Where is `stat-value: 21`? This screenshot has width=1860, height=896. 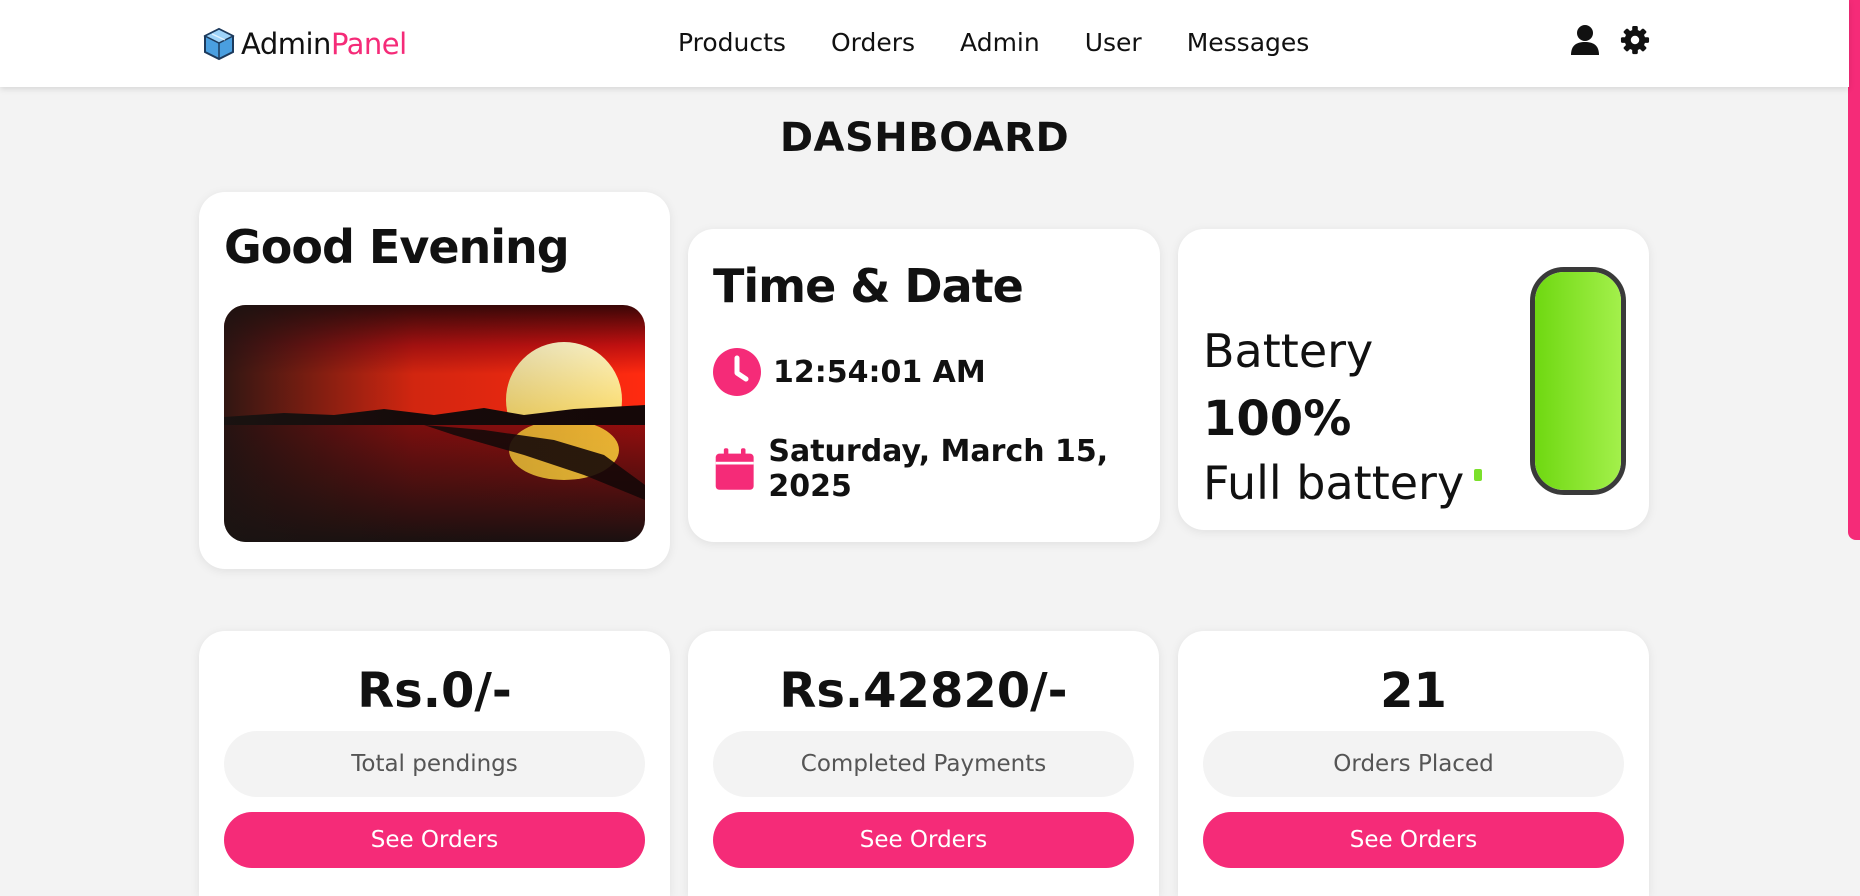 stat-value: 21 is located at coordinates (1413, 691).